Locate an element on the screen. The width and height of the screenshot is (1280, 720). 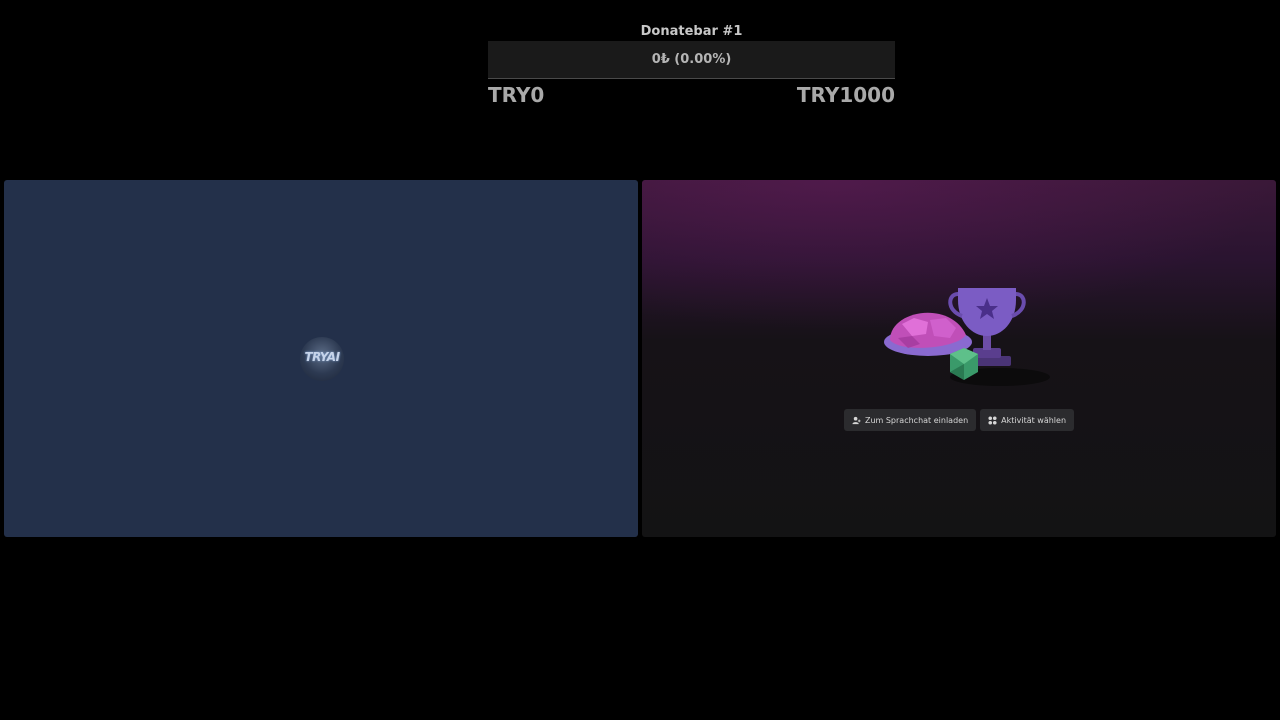
donatebar-range: TRY0 TRY1000 is located at coordinates (691, 95).